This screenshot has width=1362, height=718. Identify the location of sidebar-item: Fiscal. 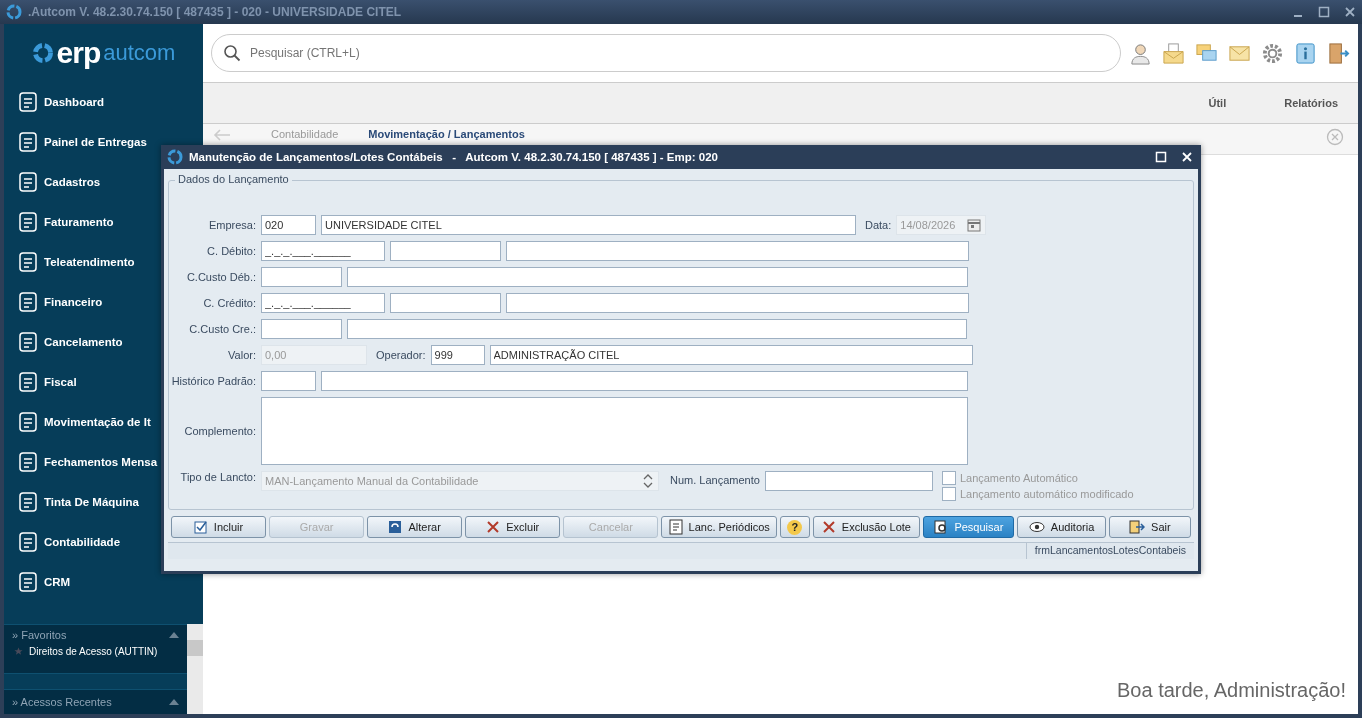
(41, 382).